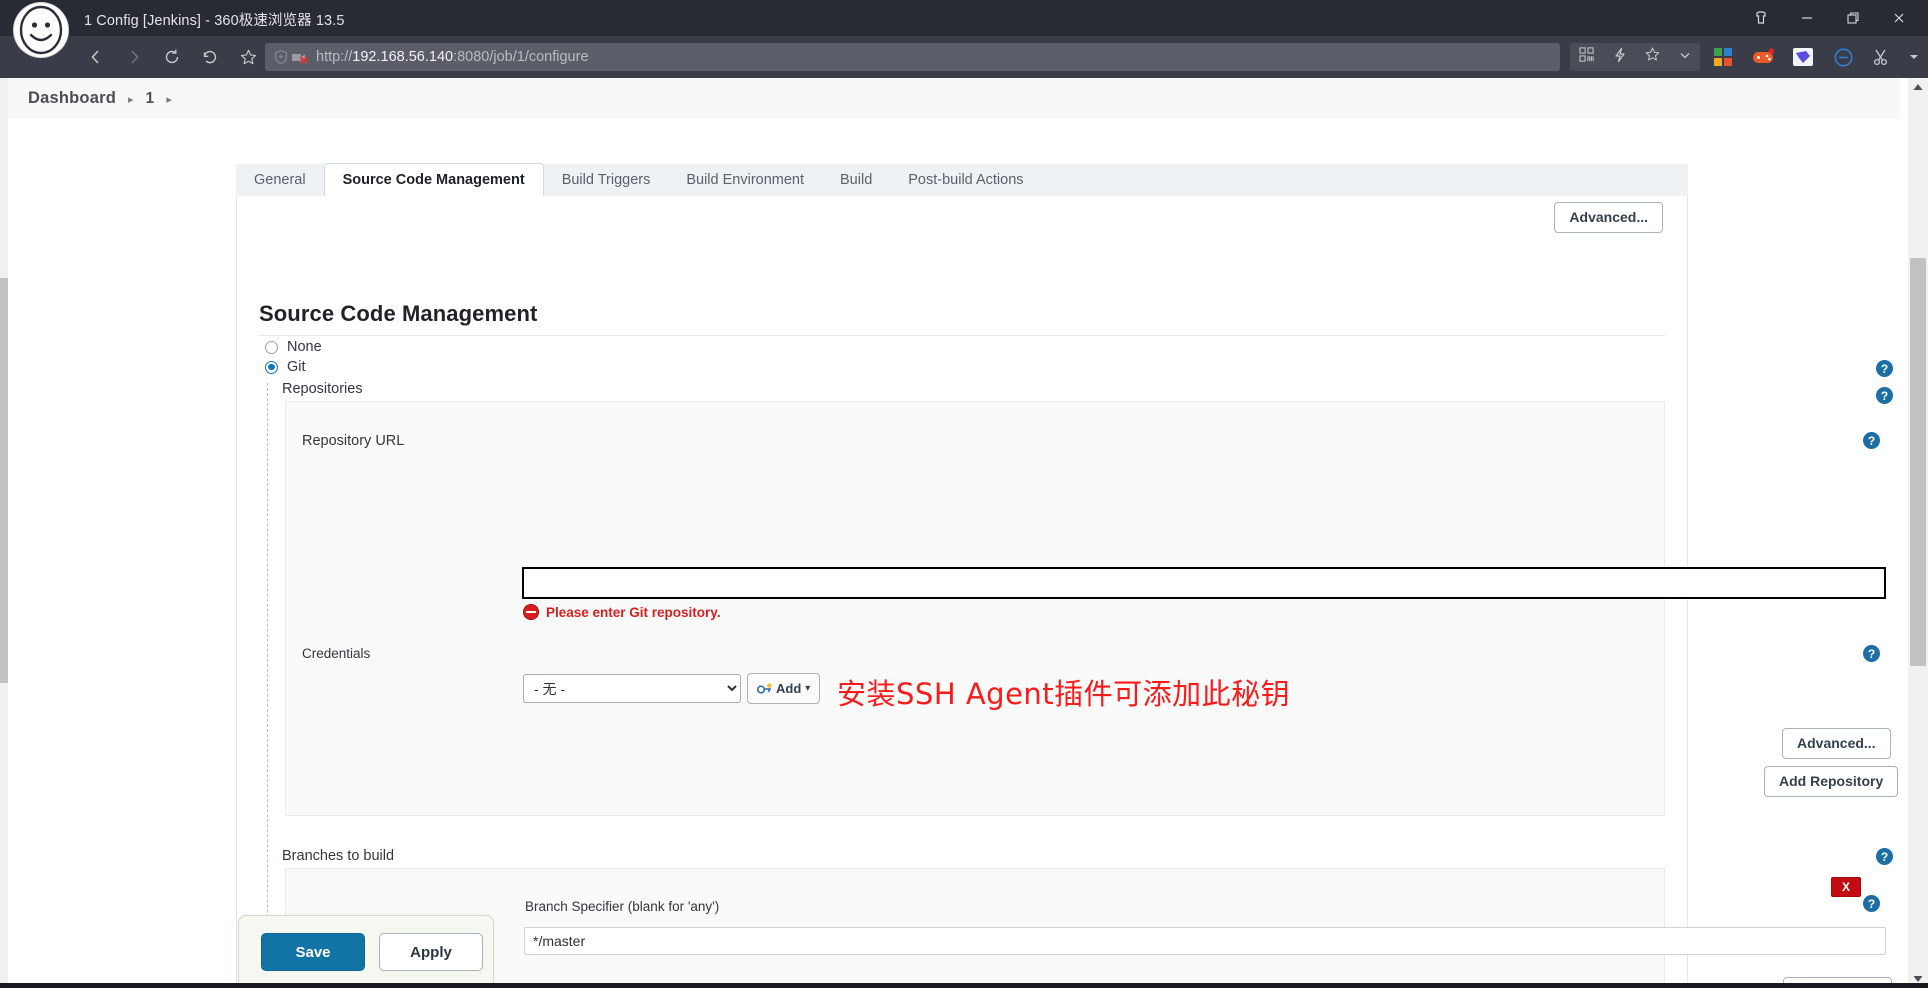  I want to click on scm-option-git-label: Git, so click(296, 367).